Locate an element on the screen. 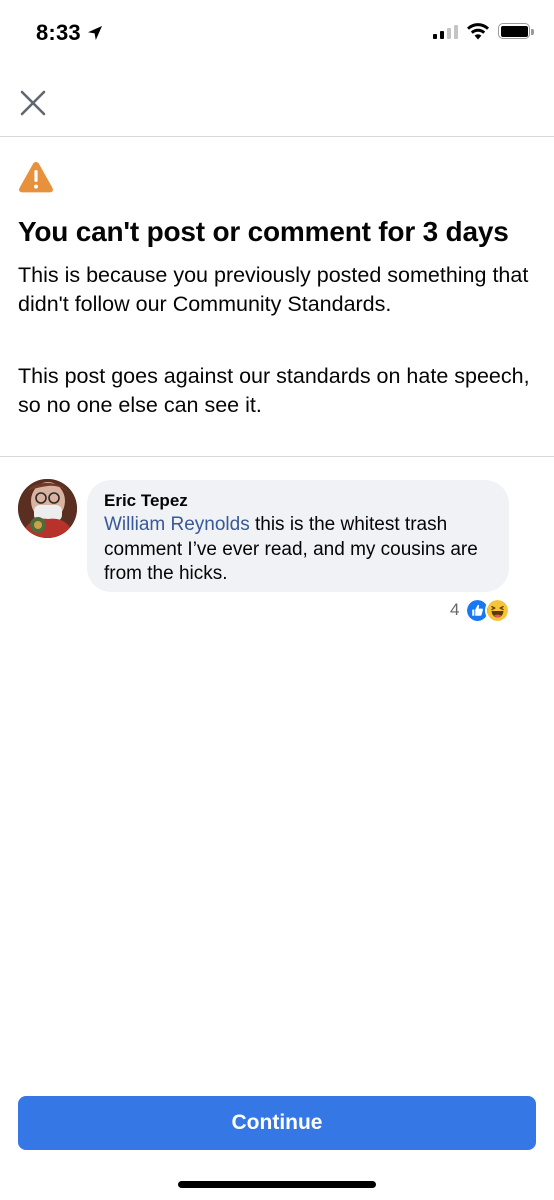  continue-button: Continue is located at coordinates (277, 1123).